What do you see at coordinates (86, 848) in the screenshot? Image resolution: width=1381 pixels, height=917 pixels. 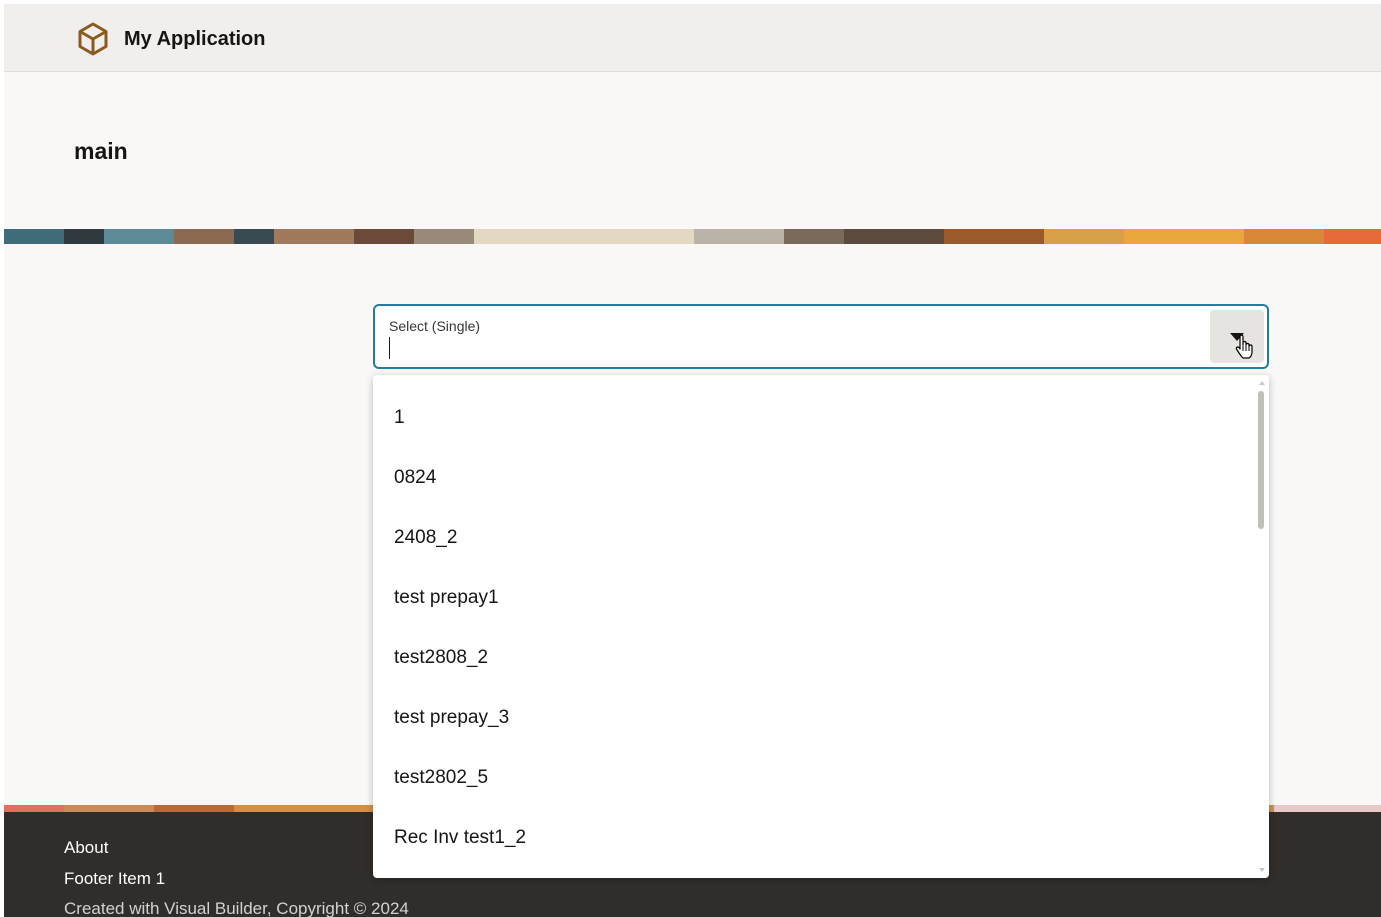 I see `footer-about-link: About` at bounding box center [86, 848].